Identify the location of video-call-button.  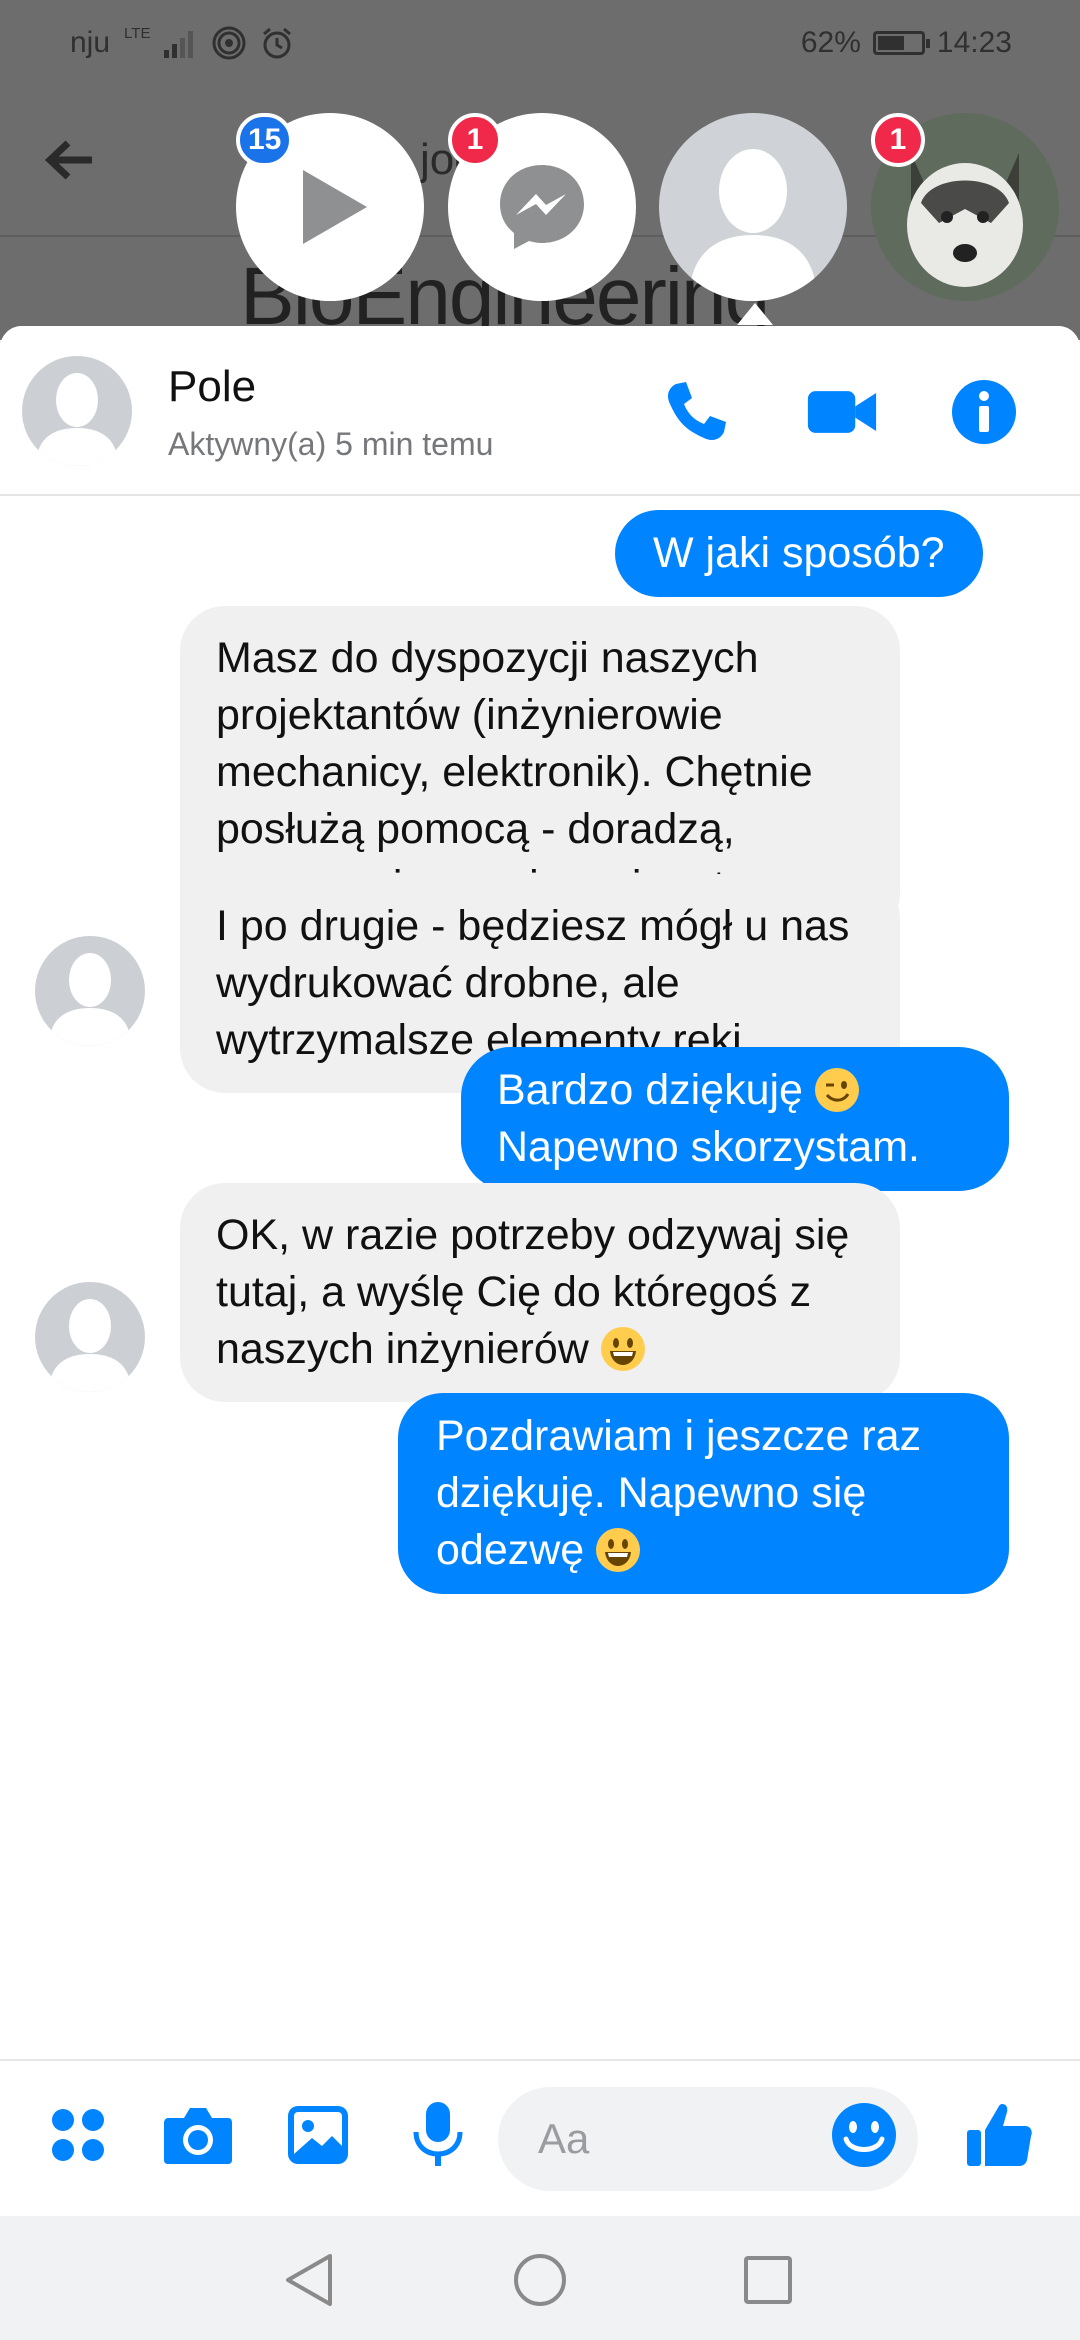
(842, 412).